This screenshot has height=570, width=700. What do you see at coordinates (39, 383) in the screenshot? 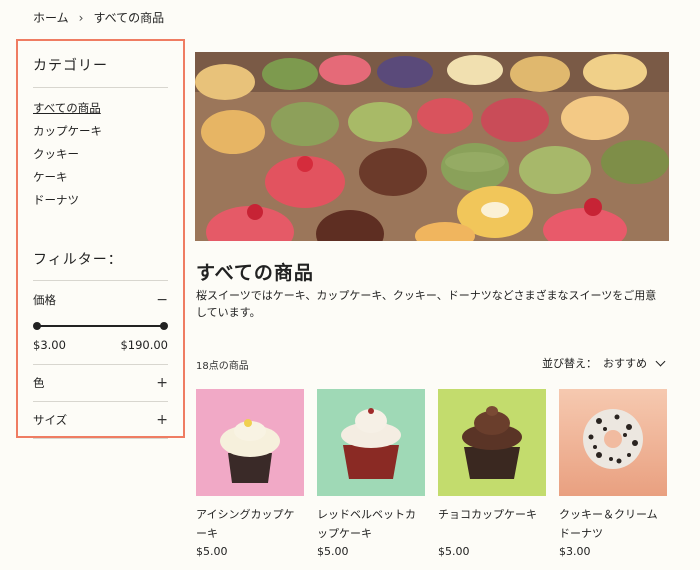
I see `color-label: 色` at bounding box center [39, 383].